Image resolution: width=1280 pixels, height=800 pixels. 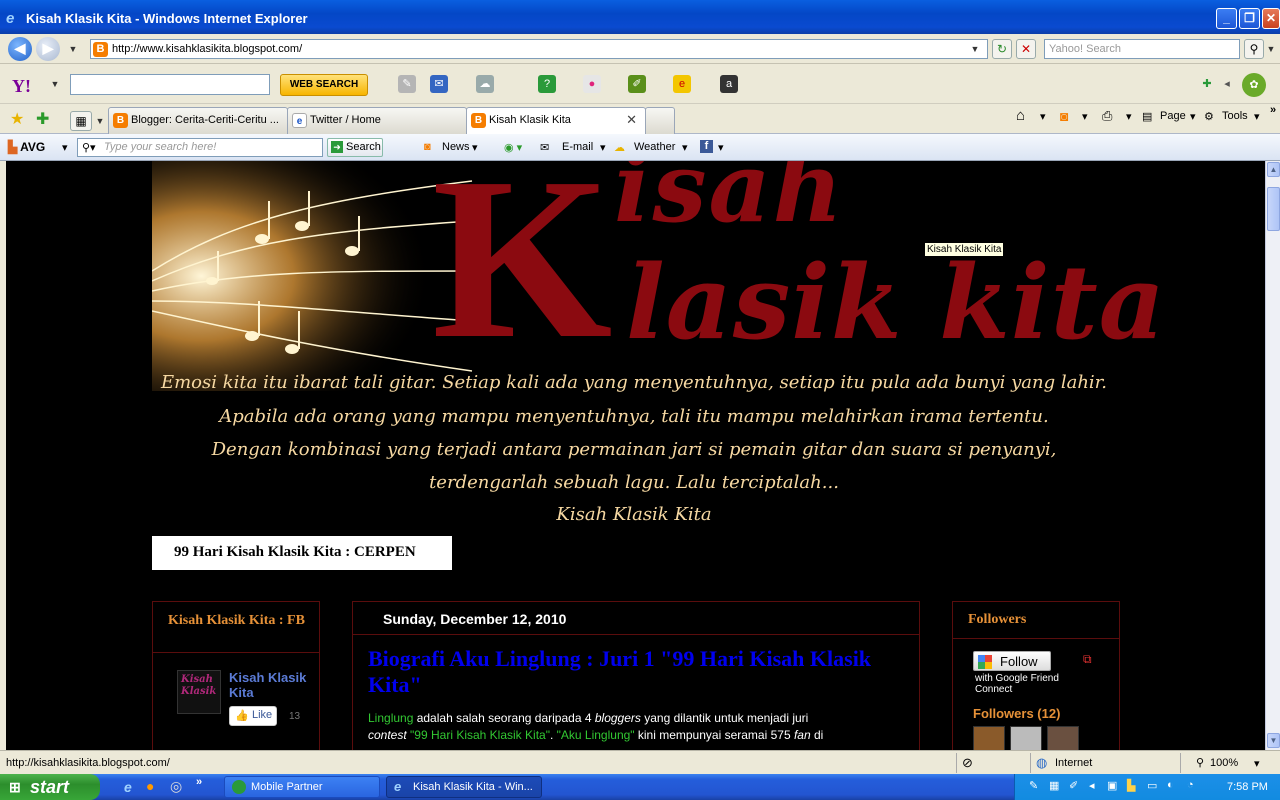 What do you see at coordinates (390, 718) in the screenshot?
I see `linglung-link: Linglung` at bounding box center [390, 718].